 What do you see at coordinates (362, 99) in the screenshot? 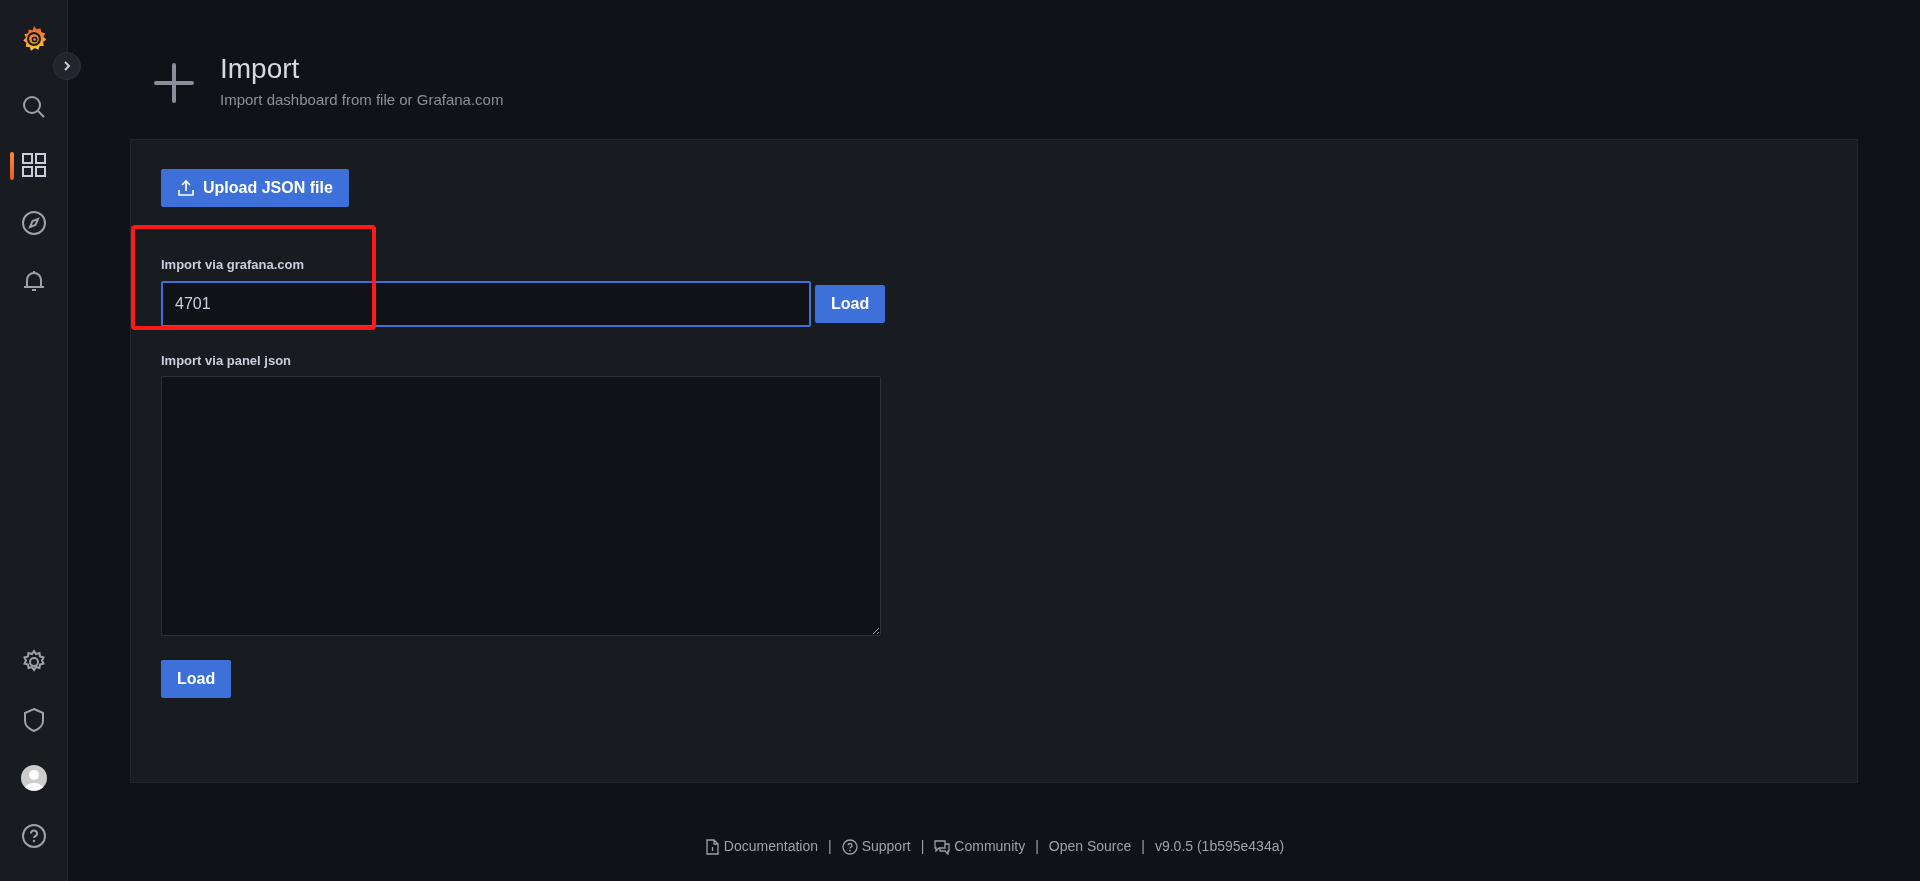
I see `page-subtitle: Import dashboard from file or Grafana.com` at bounding box center [362, 99].